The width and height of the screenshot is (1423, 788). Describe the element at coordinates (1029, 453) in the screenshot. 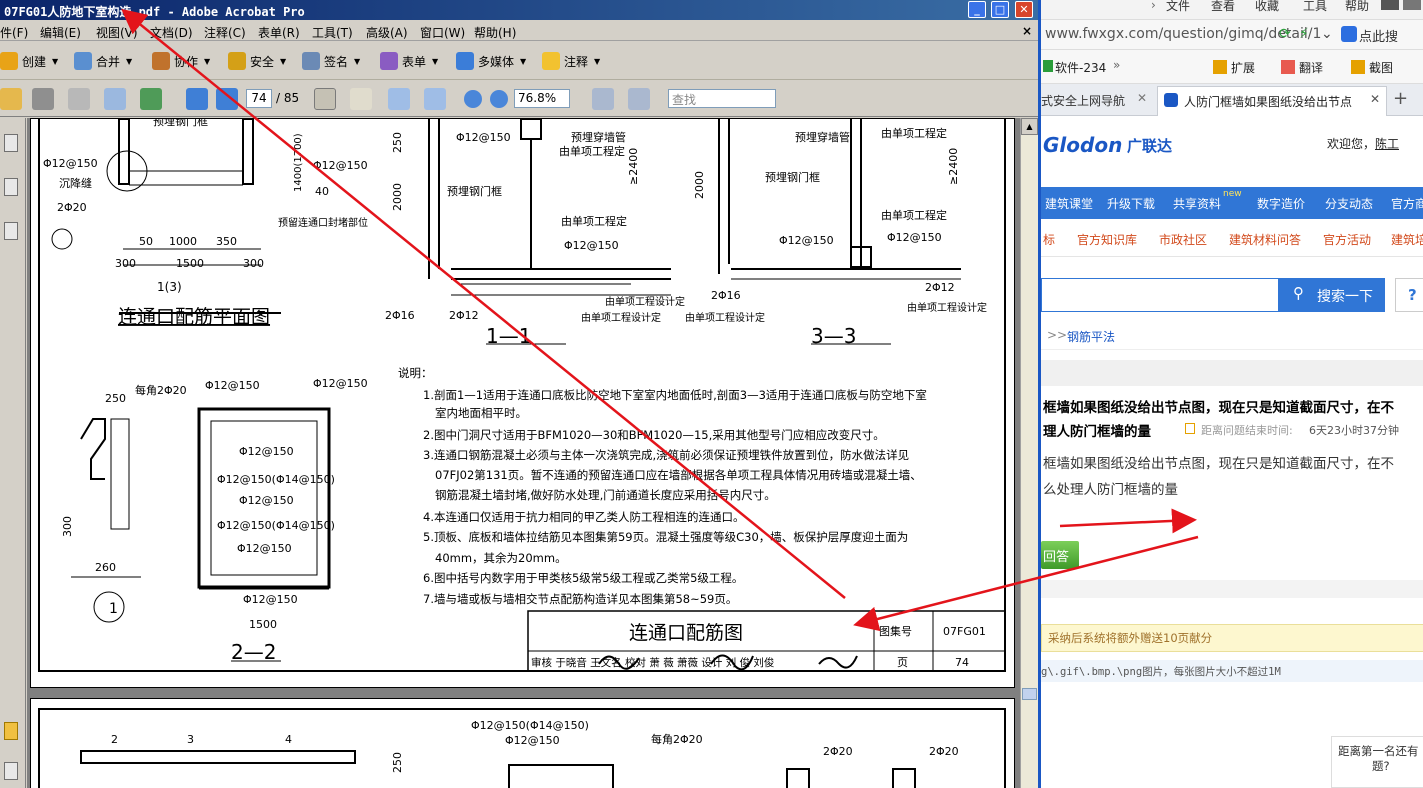

I see `vertical-scrollbar: ▲` at that location.